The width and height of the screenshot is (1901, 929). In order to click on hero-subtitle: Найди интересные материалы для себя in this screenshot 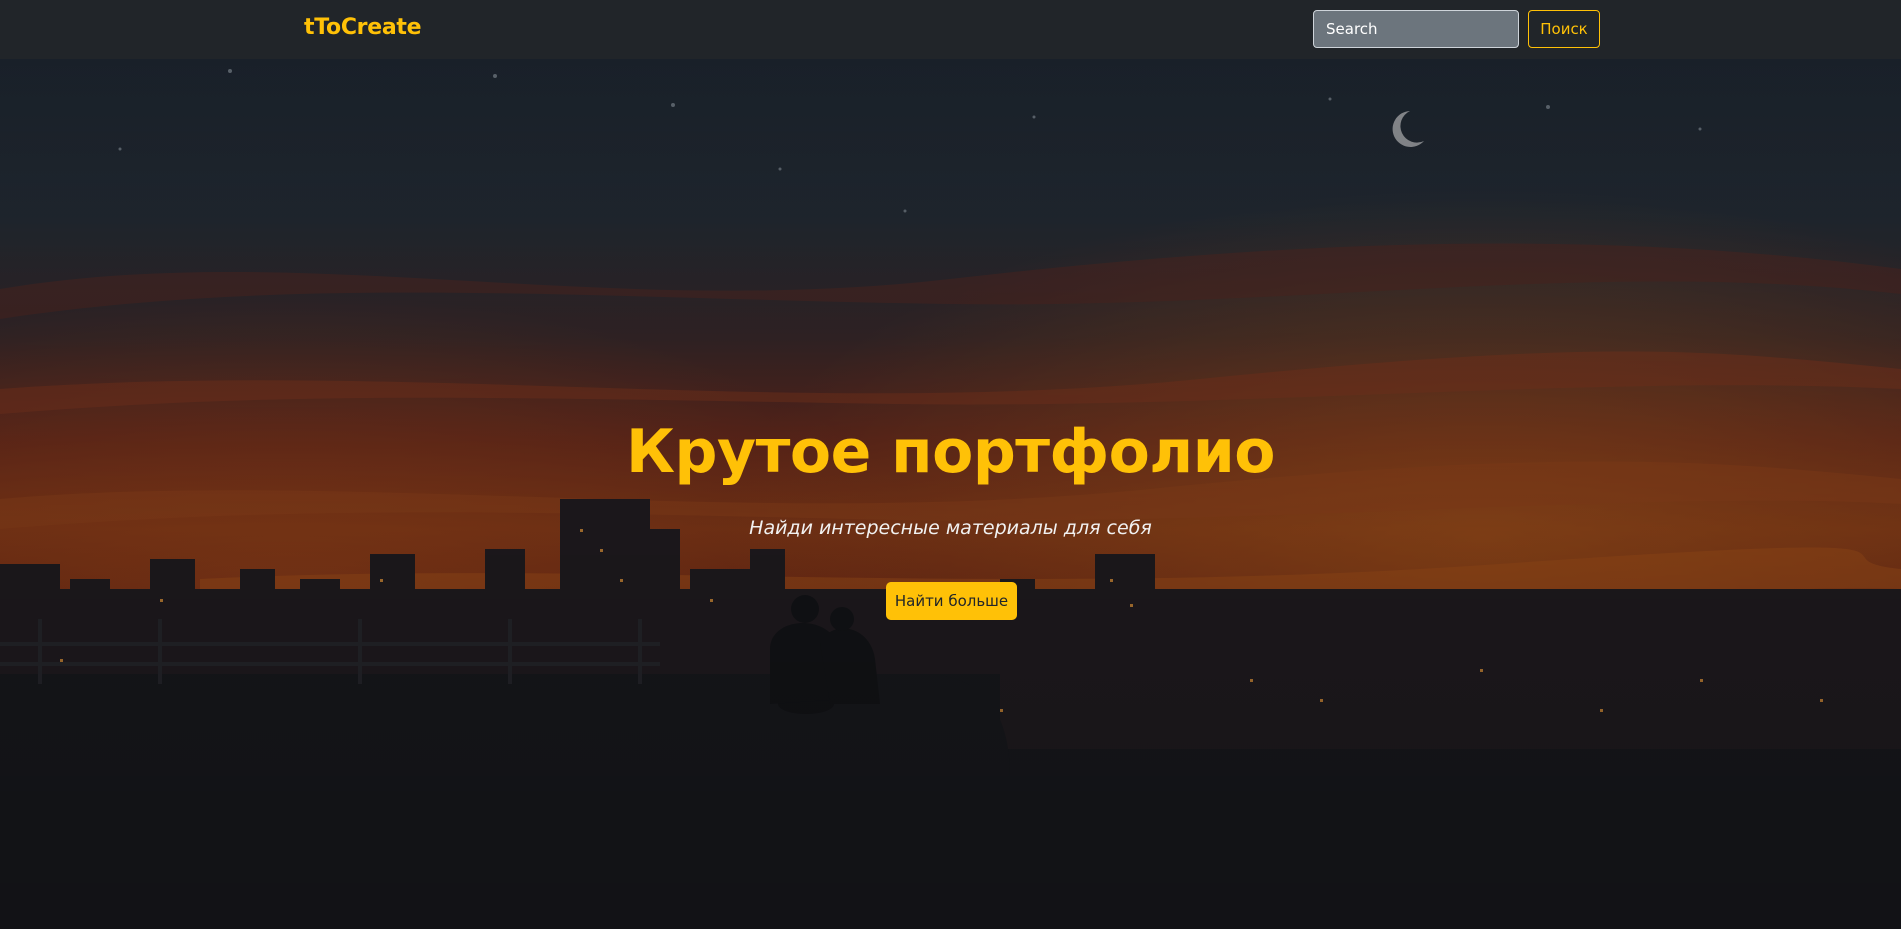, I will do `click(950, 528)`.